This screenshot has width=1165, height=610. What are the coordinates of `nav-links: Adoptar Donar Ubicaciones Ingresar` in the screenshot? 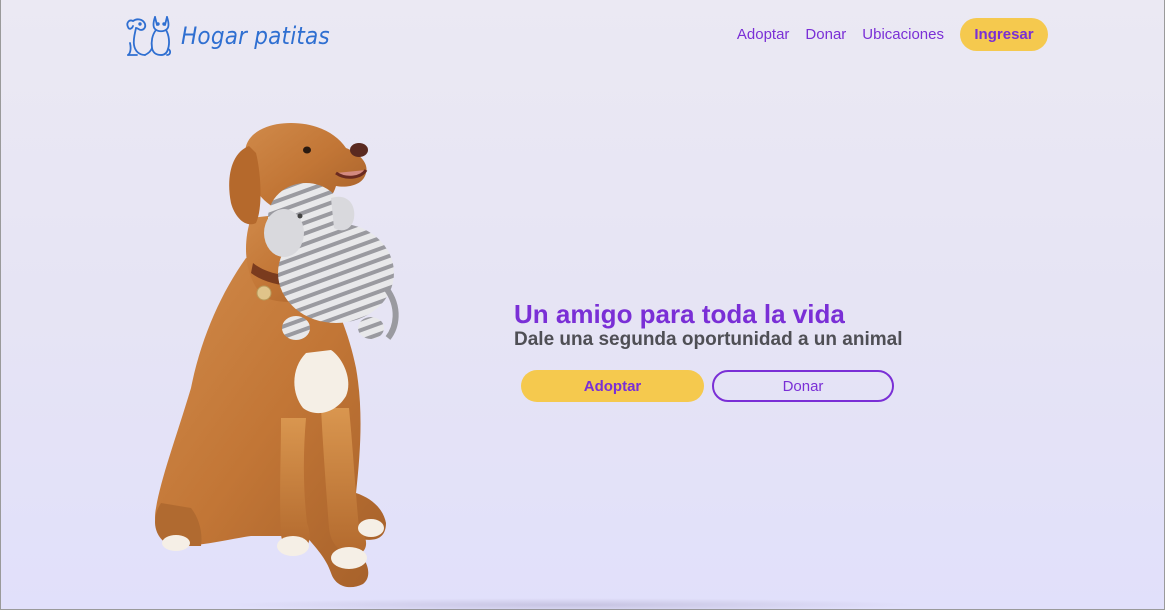 It's located at (892, 34).